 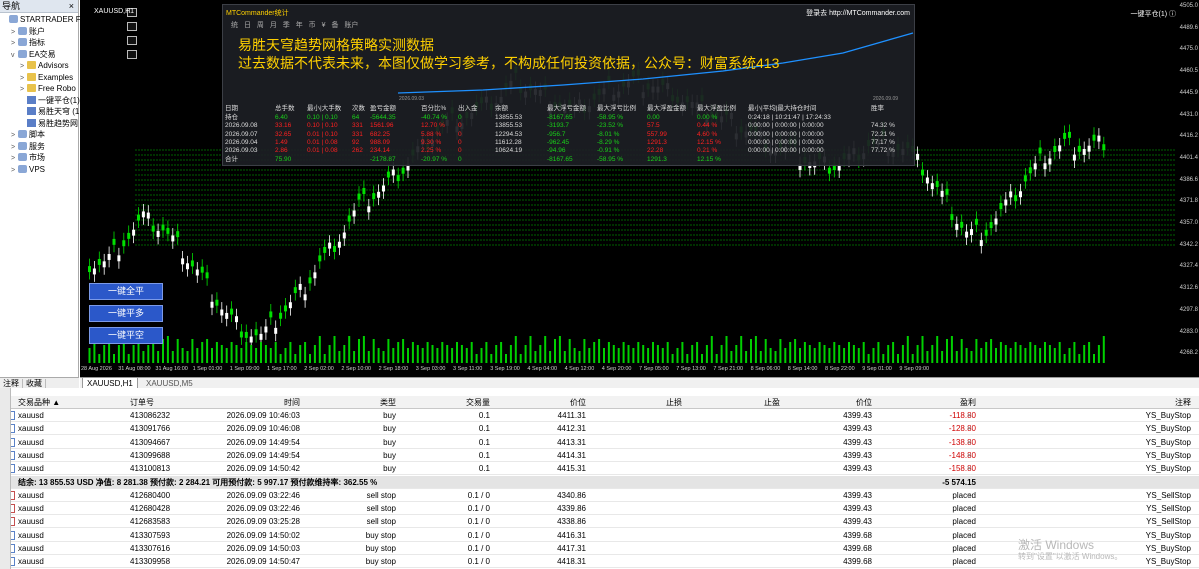 I want to click on close-long-button: 一键平多, so click(x=126, y=313).